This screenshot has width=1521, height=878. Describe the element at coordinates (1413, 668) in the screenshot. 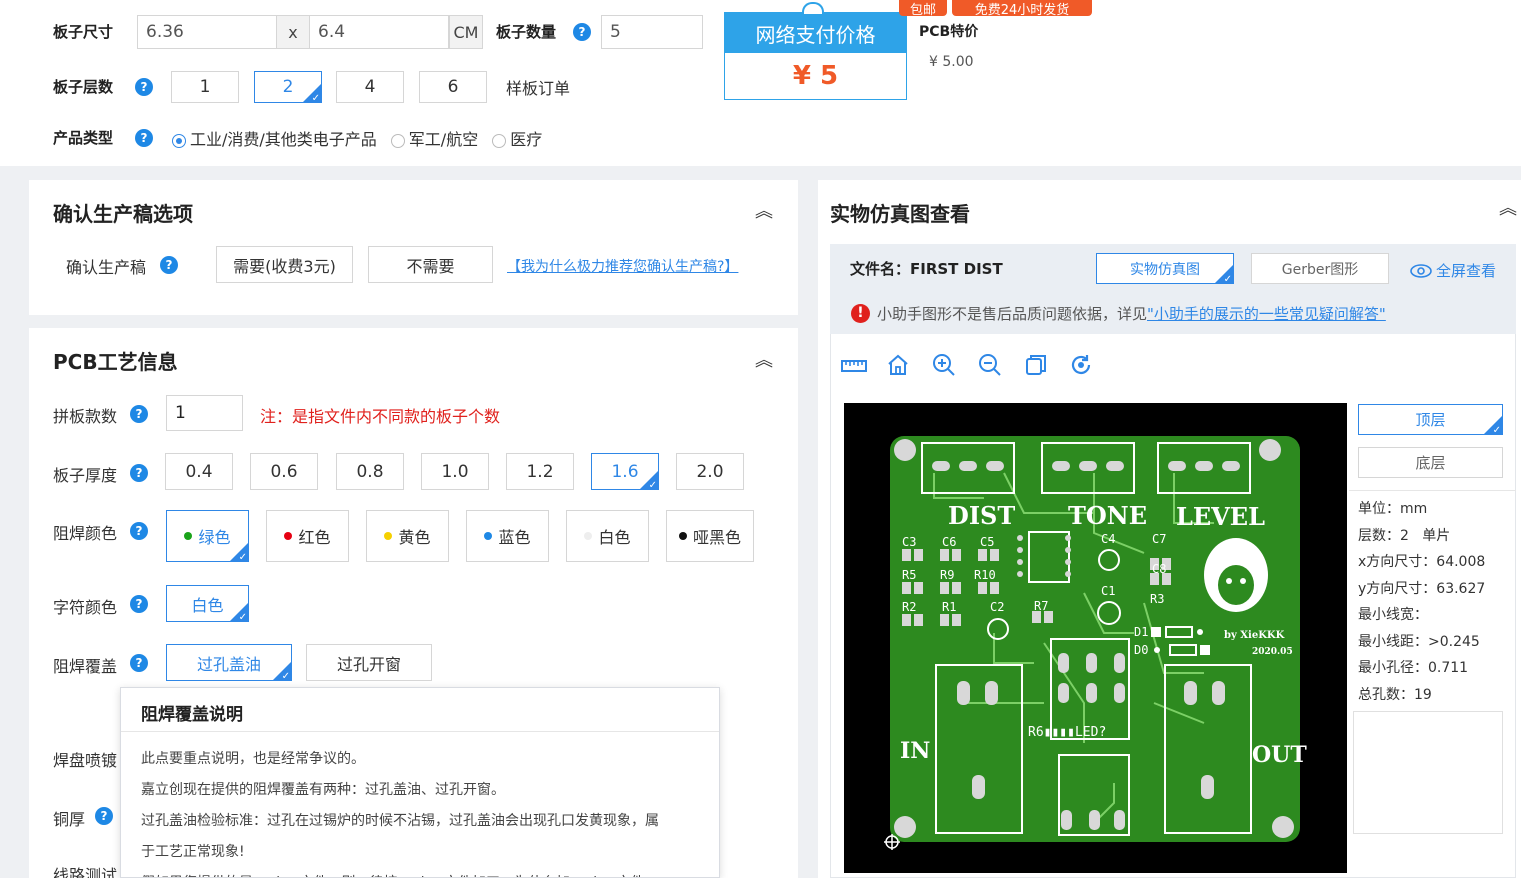

I see `stat-min-hole: 最小孔径：0.711` at that location.